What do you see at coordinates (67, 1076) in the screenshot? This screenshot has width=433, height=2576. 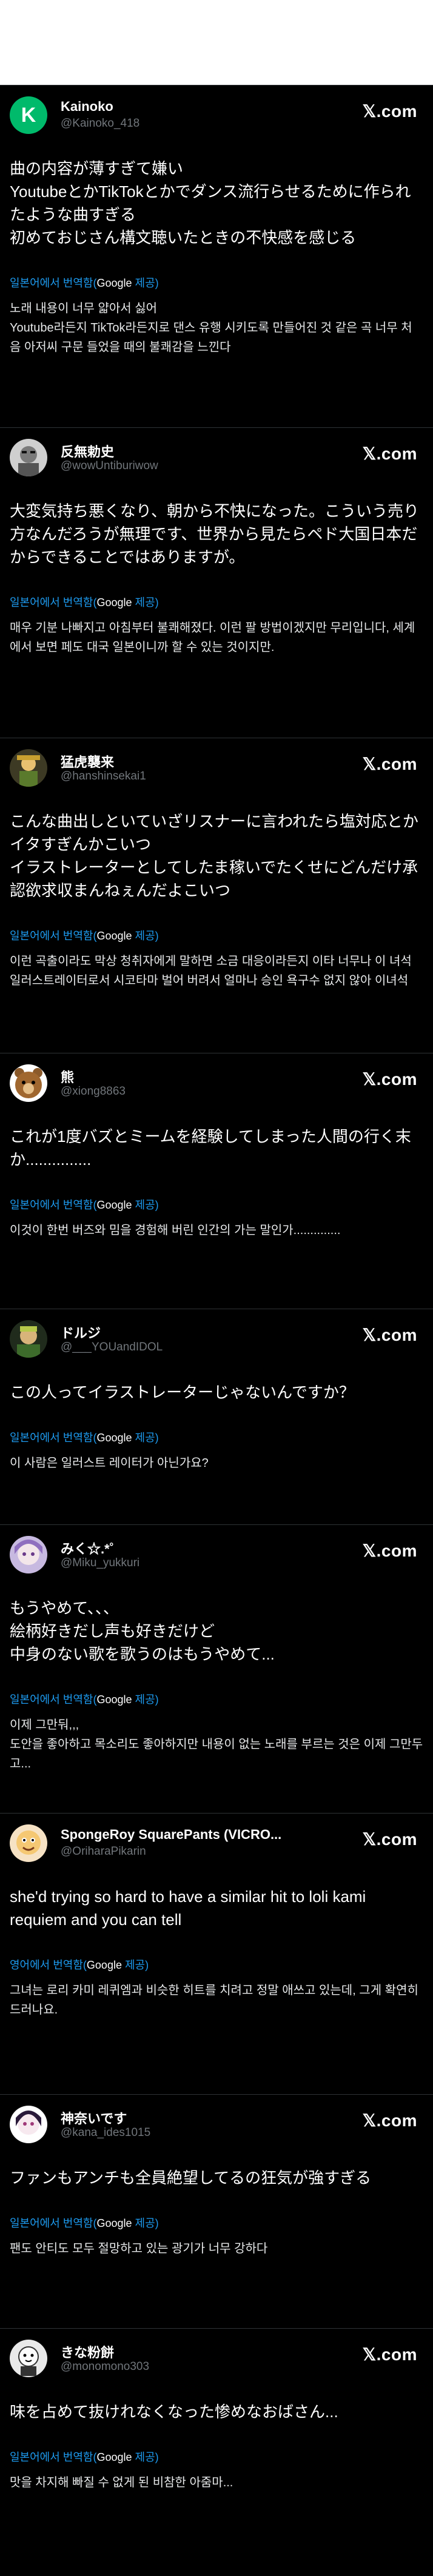 I see `display-name: 熊` at bounding box center [67, 1076].